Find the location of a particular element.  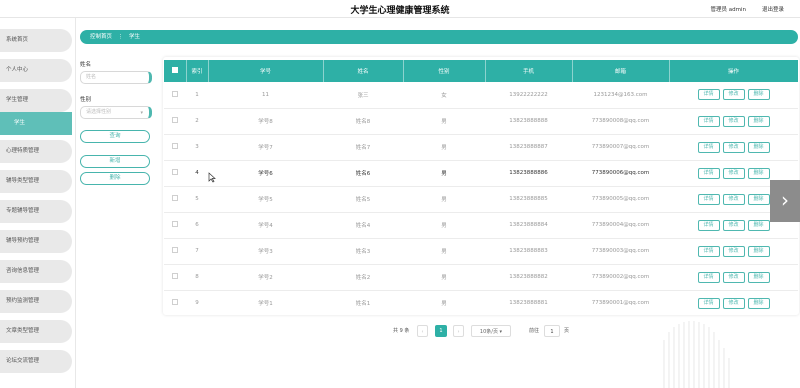

sidebar-item-article-types: 文章类型管理 is located at coordinates (36, 331).